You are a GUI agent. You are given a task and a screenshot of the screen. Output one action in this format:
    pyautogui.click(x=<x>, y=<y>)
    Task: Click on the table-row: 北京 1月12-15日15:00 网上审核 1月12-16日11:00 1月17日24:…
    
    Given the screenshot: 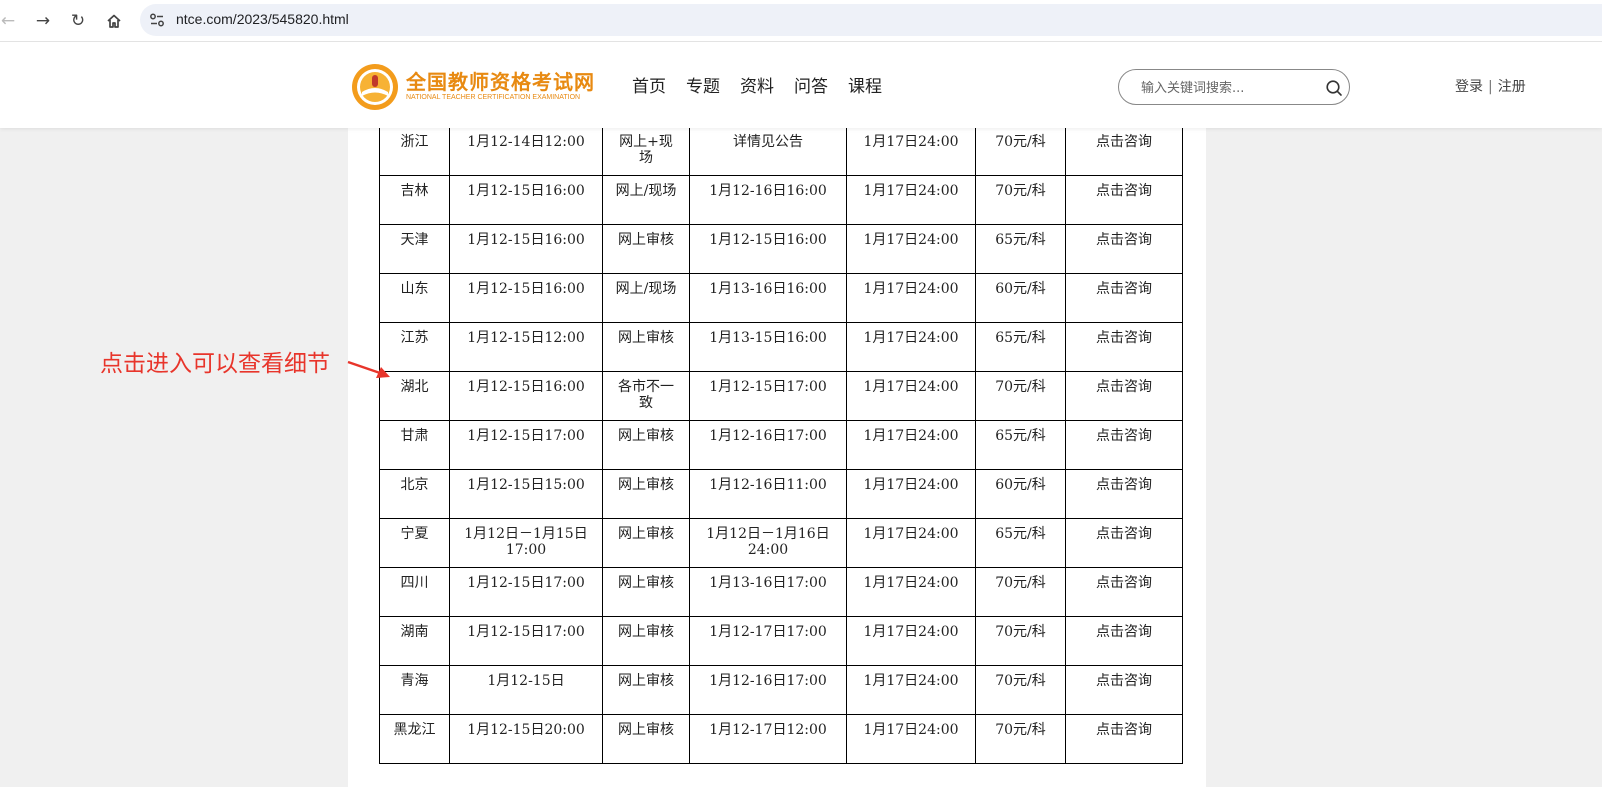 What is the action you would take?
    pyautogui.click(x=781, y=494)
    